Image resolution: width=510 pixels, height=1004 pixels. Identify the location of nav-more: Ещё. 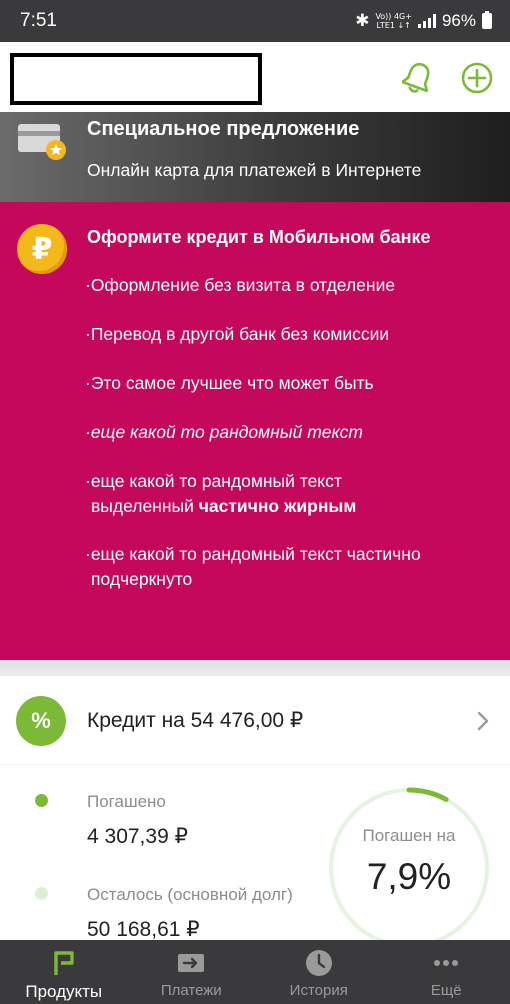
(446, 972).